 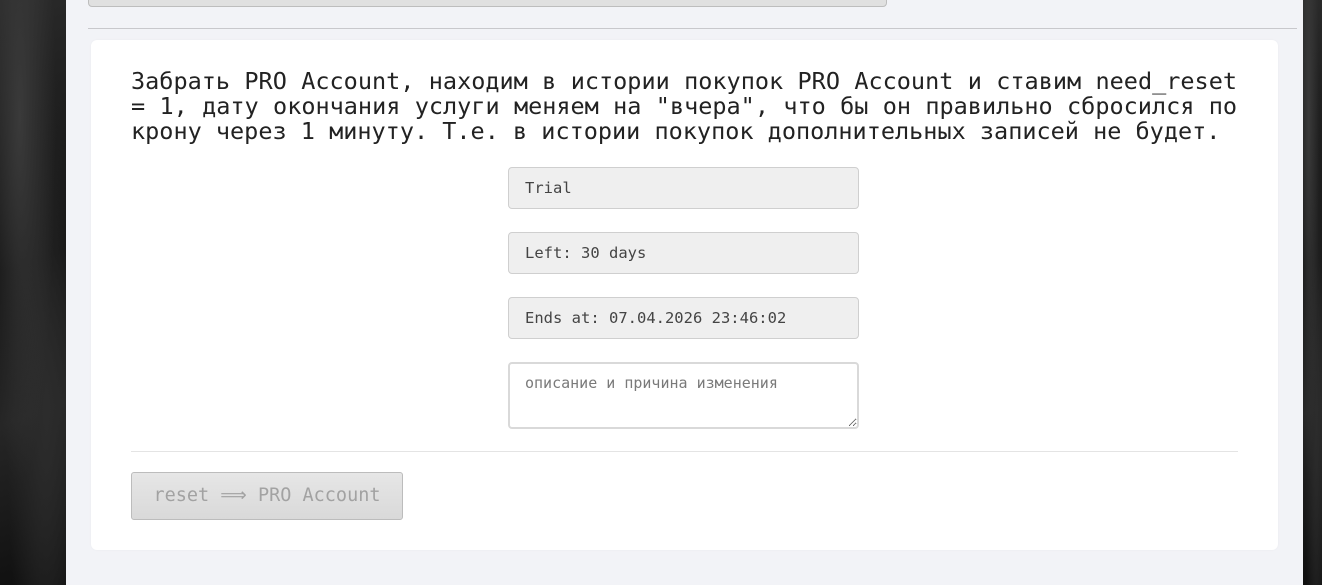 What do you see at coordinates (487, 3) in the screenshot?
I see `previous-panel-edge` at bounding box center [487, 3].